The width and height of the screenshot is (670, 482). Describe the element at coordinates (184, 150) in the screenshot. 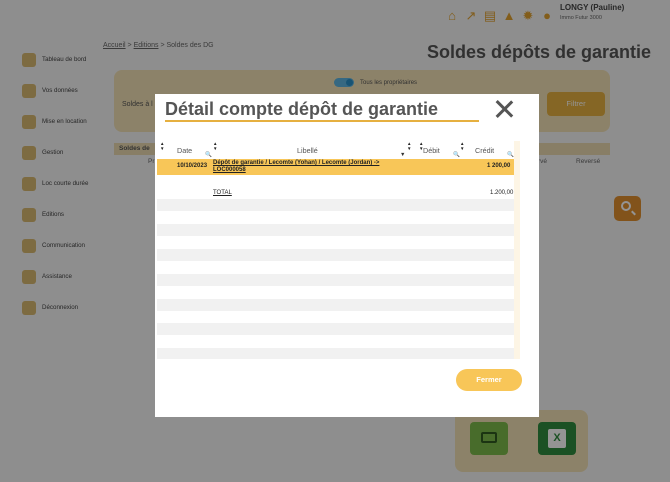

I see `column-date: Date` at that location.